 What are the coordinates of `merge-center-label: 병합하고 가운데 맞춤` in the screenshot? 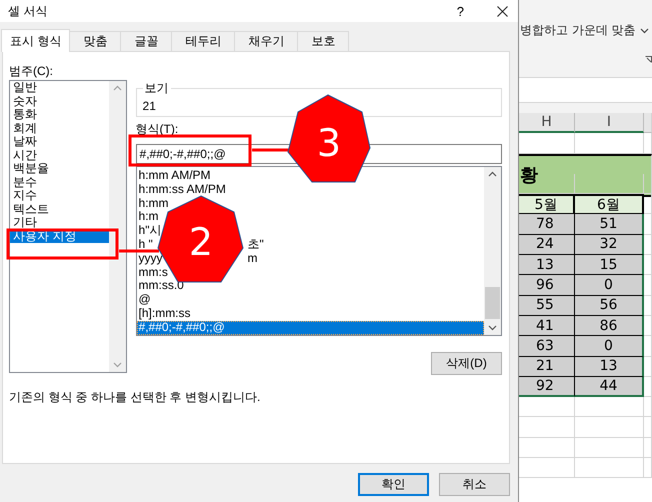 It's located at (578, 30).